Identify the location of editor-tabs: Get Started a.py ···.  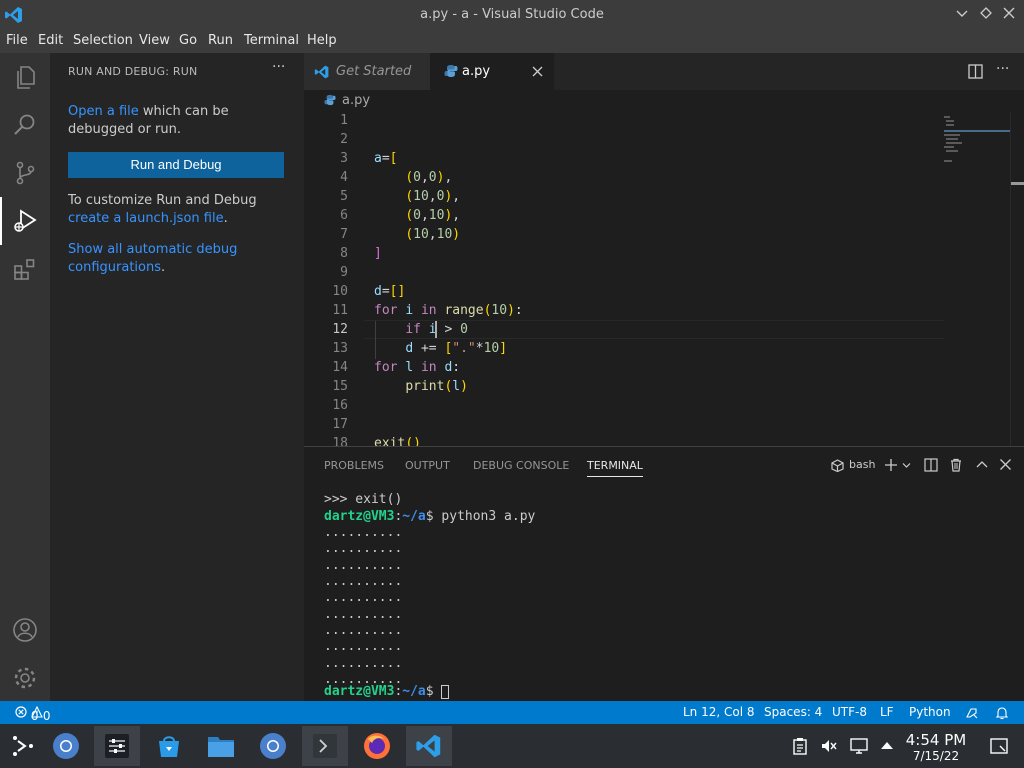
(664, 71).